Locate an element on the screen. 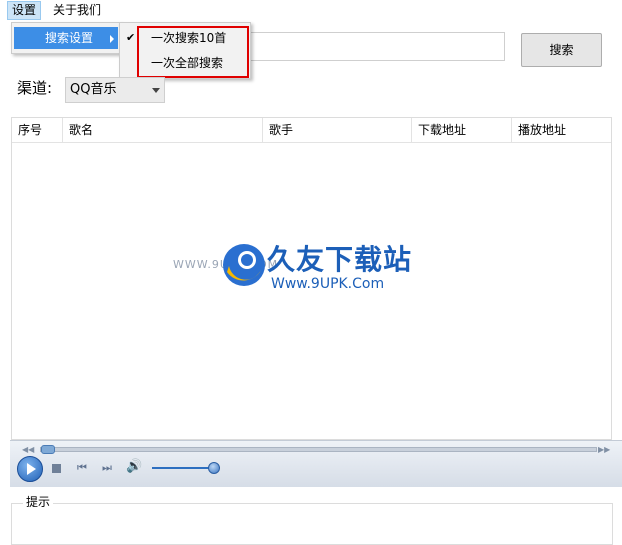 This screenshot has height=545, width=622. menu-item-label: 搜索设置 is located at coordinates (69, 38).